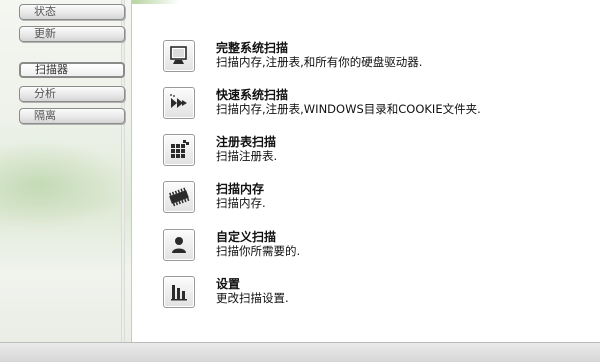 The width and height of the screenshot is (600, 362). I want to click on settings-icon-button, so click(179, 292).